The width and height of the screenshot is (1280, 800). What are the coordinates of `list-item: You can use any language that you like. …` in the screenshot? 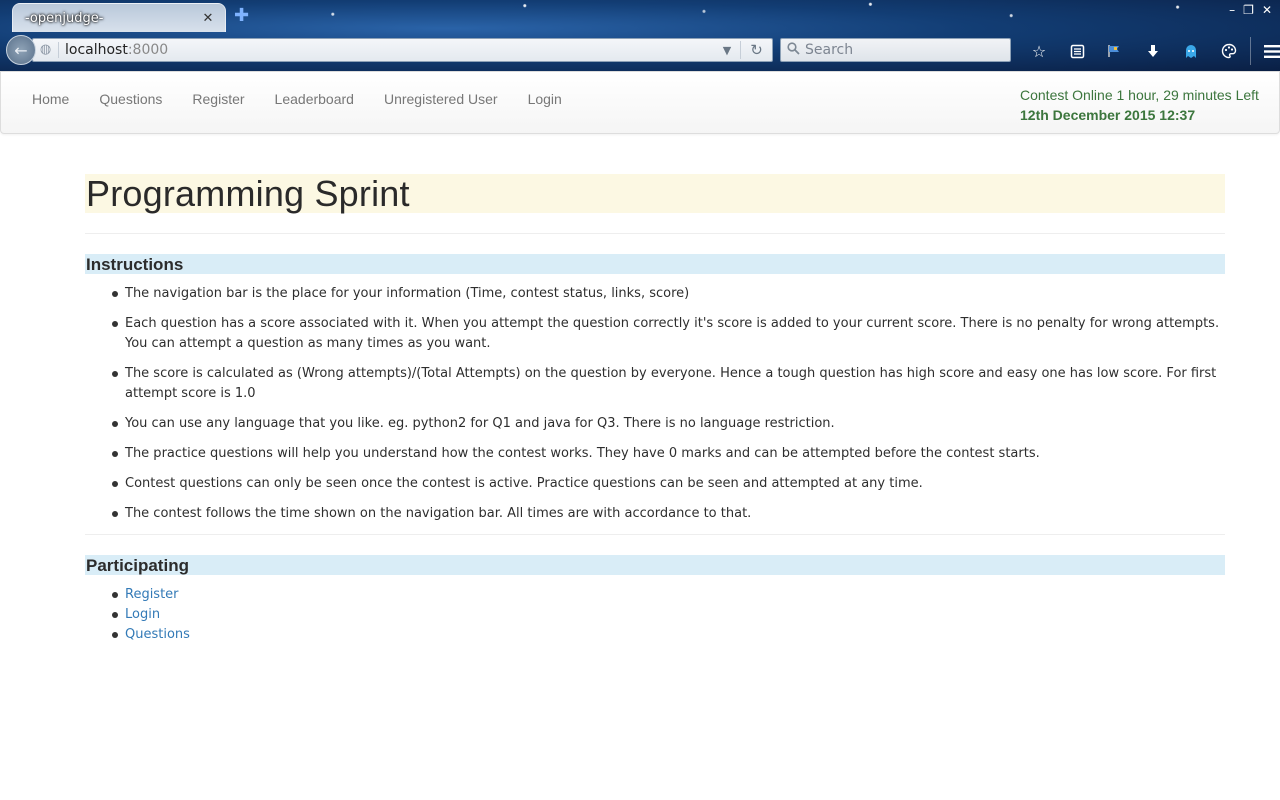 It's located at (668, 424).